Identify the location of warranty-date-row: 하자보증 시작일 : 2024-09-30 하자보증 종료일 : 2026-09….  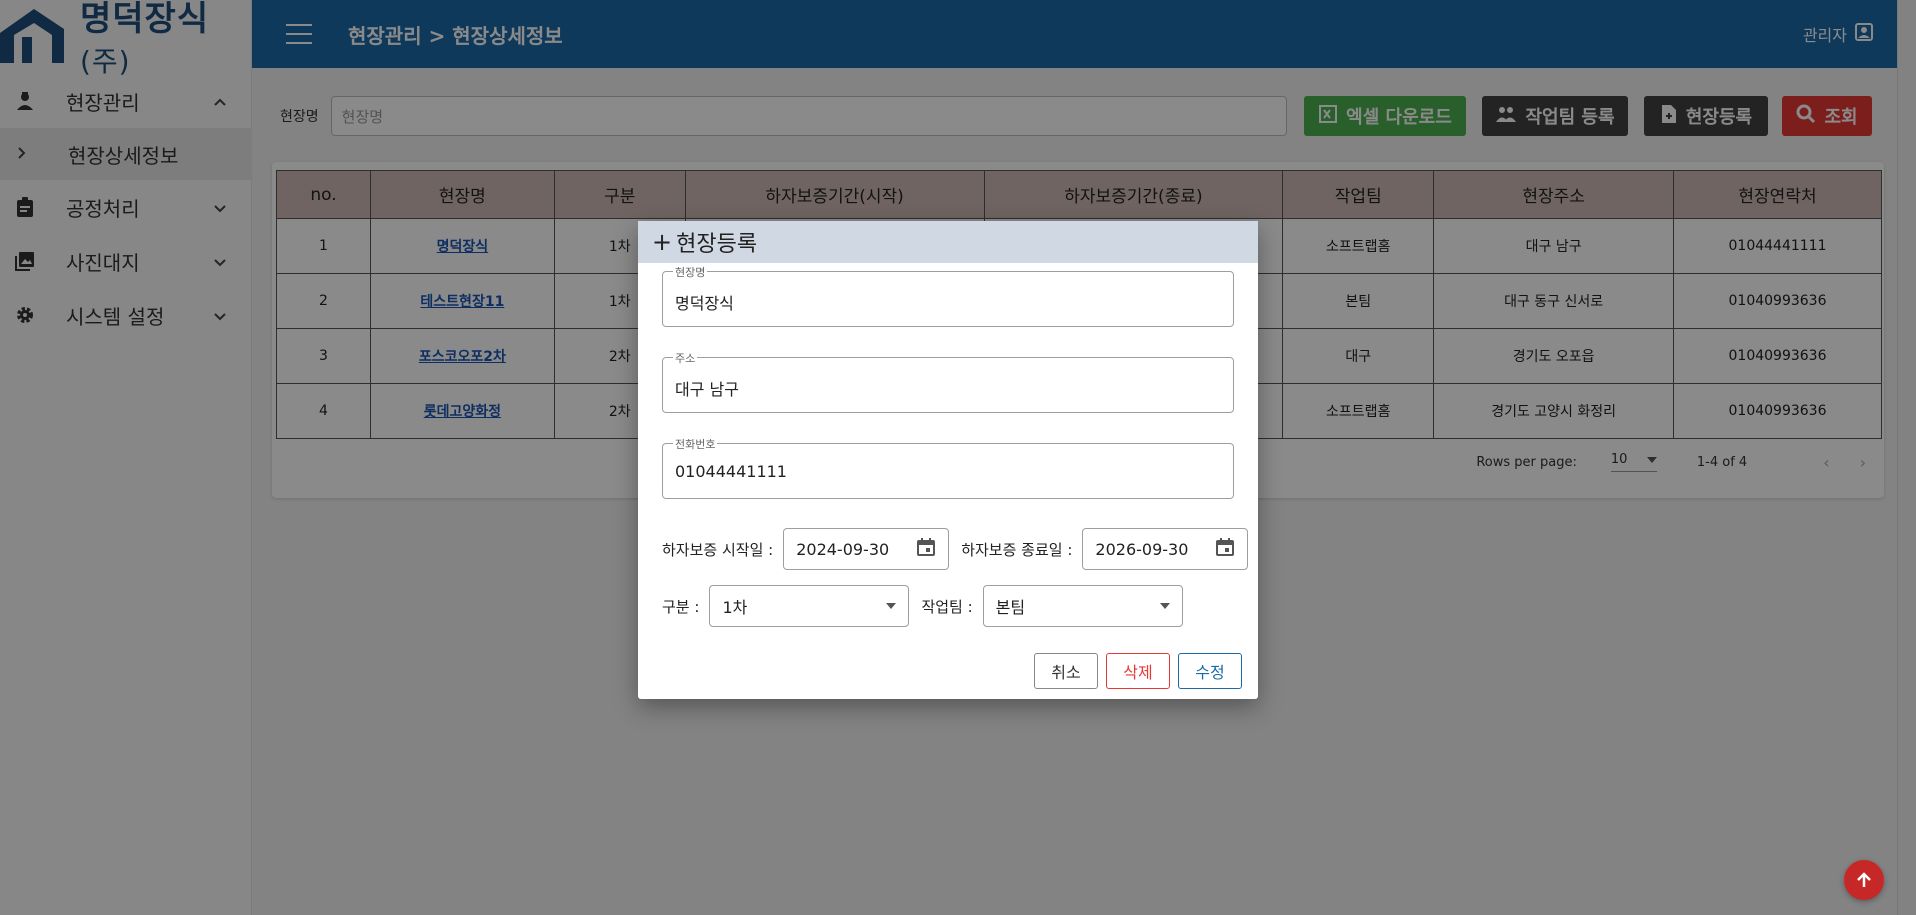
(955, 549).